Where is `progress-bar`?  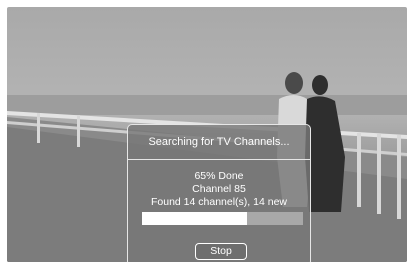 progress-bar is located at coordinates (222, 218).